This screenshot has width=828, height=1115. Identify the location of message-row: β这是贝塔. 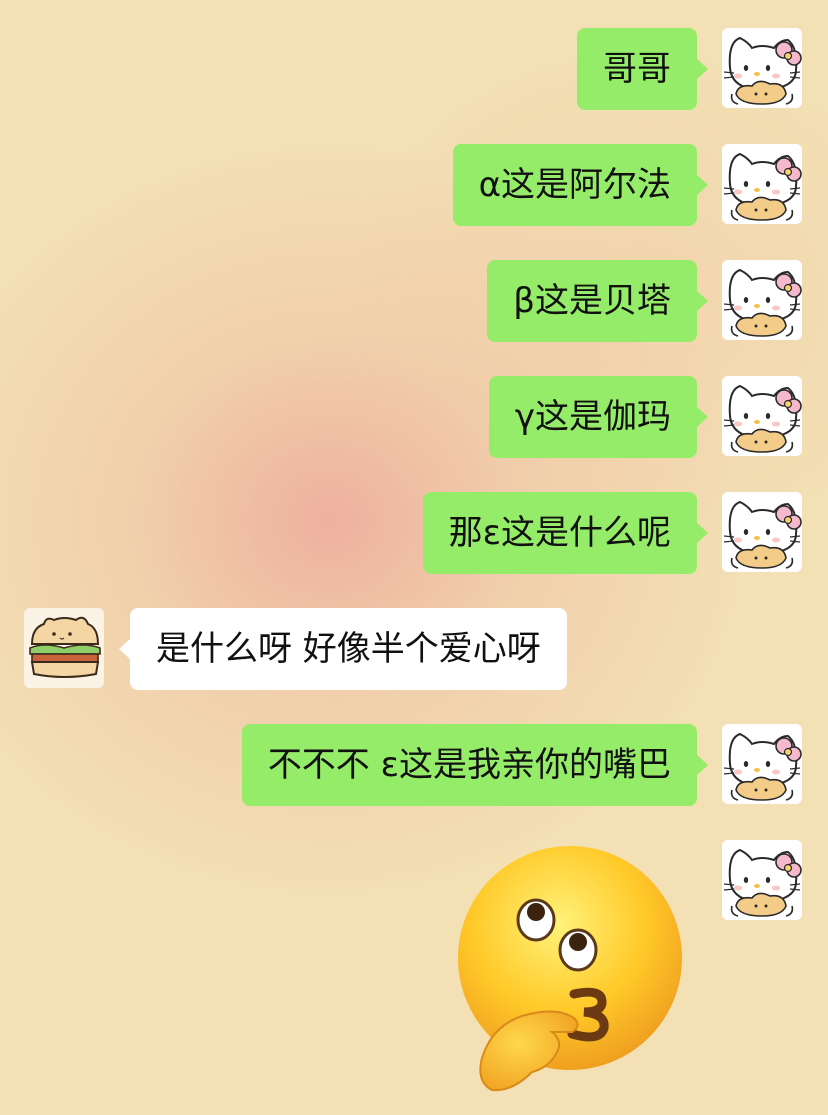
(414, 302).